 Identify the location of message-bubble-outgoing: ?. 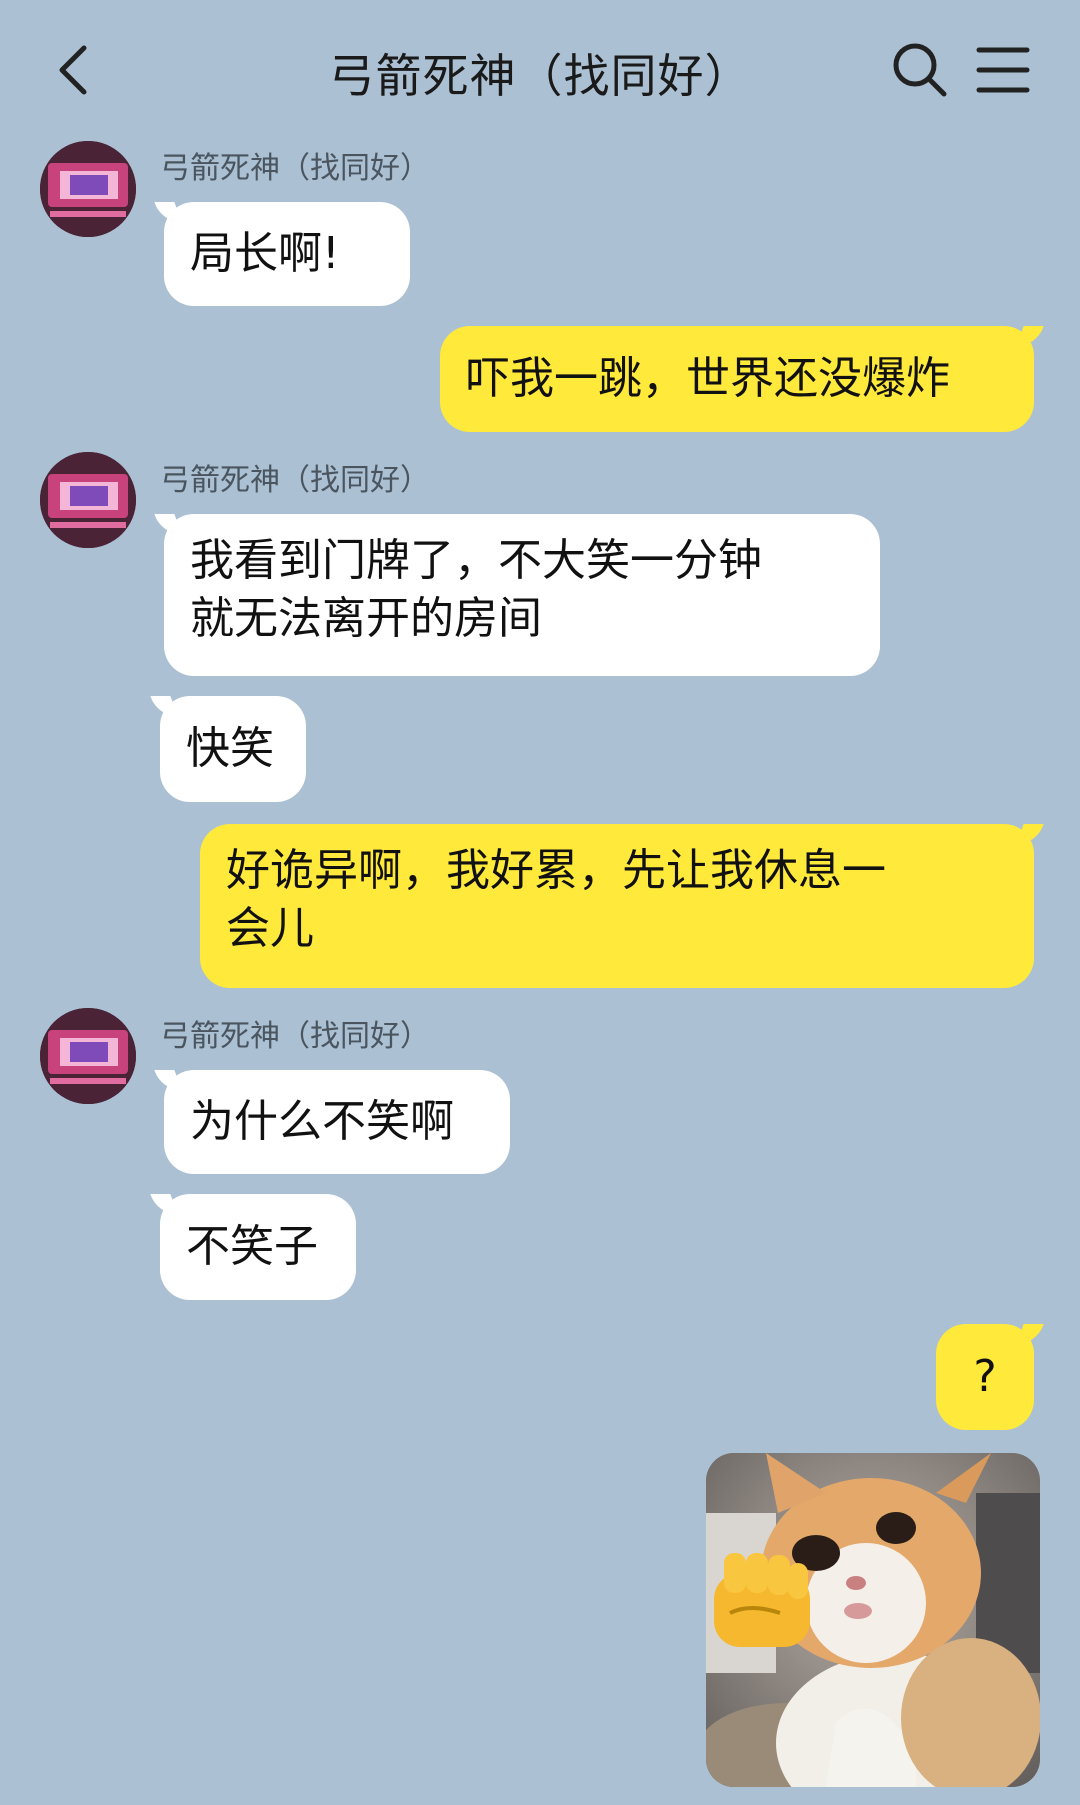
(985, 1377).